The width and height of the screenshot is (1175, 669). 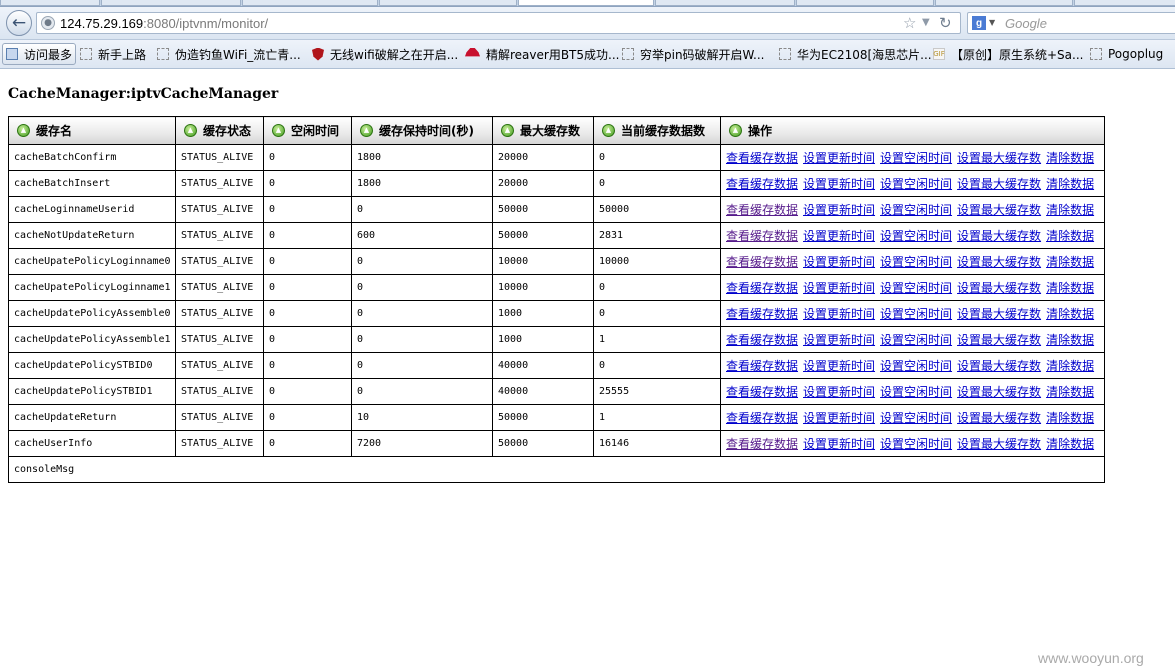 What do you see at coordinates (556, 469) in the screenshot?
I see `console-message: consoleMsg` at bounding box center [556, 469].